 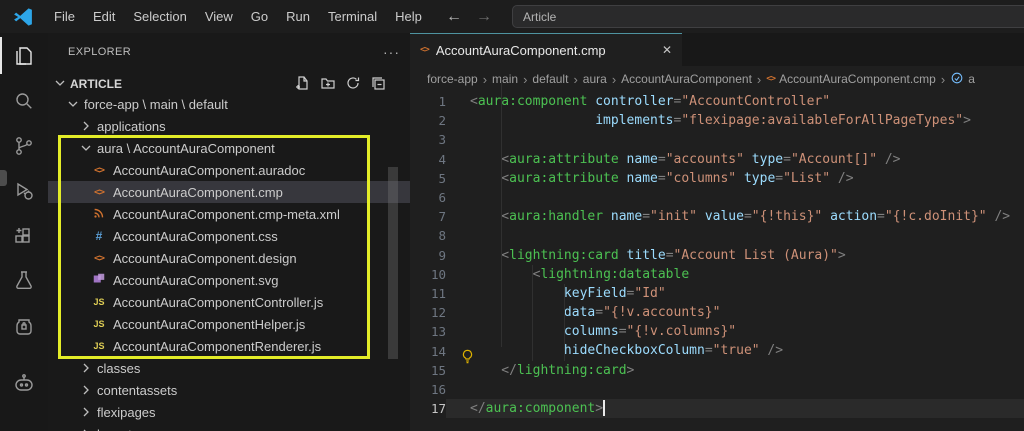 I want to click on breadcrumb-item: main, so click(x=505, y=79).